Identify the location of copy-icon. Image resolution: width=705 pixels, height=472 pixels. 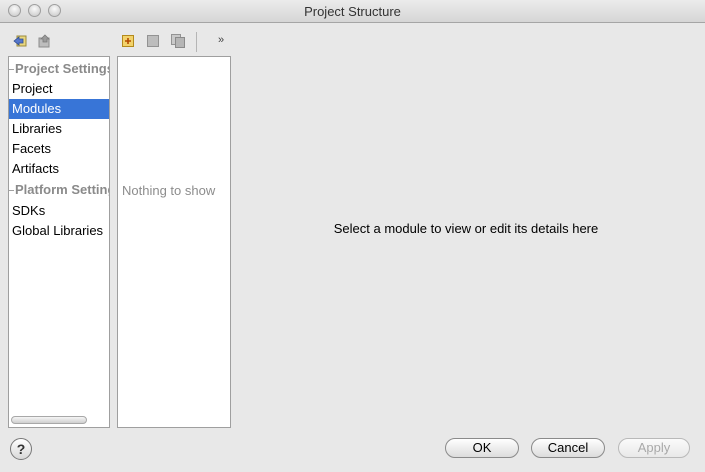
(178, 41).